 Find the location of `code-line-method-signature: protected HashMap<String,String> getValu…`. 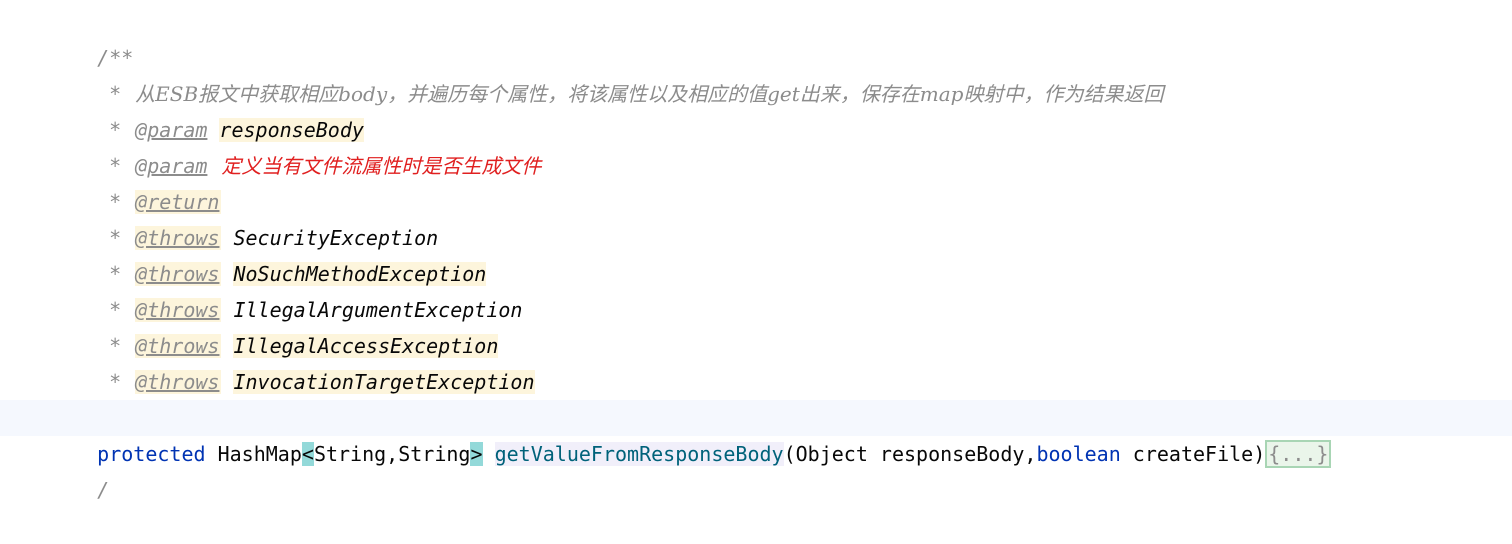

code-line-method-signature: protected HashMap<String,String> getValu… is located at coordinates (756, 434).